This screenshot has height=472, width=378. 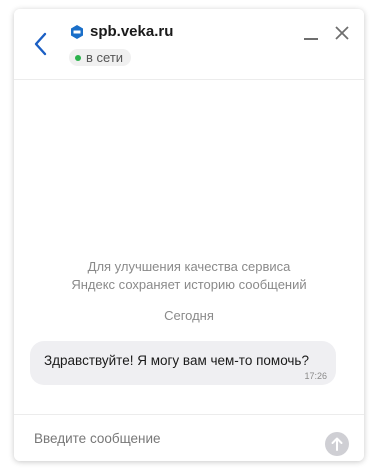 What do you see at coordinates (78, 57) in the screenshot?
I see `online-dot-icon` at bounding box center [78, 57].